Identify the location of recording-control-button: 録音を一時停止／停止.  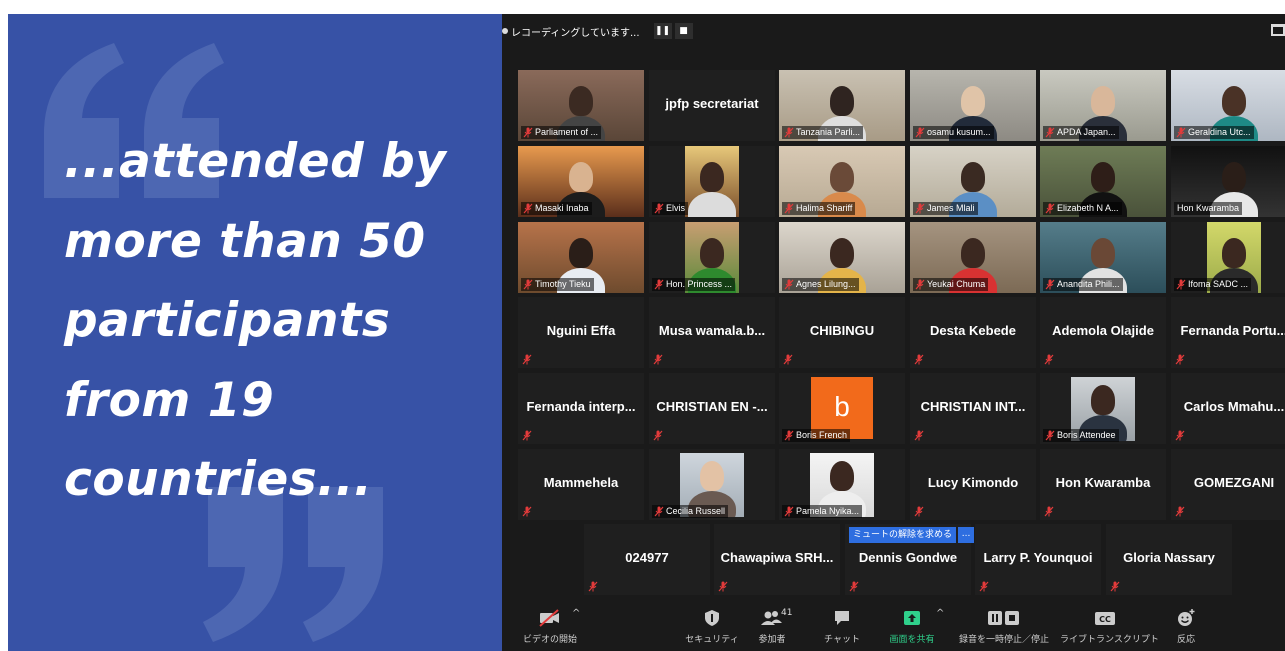
(1004, 626).